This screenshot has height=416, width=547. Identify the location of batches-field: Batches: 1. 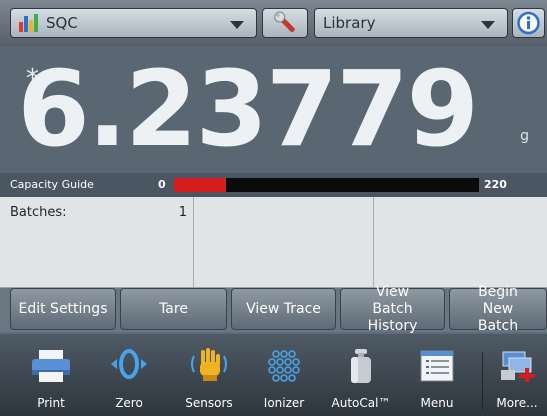
(97, 242).